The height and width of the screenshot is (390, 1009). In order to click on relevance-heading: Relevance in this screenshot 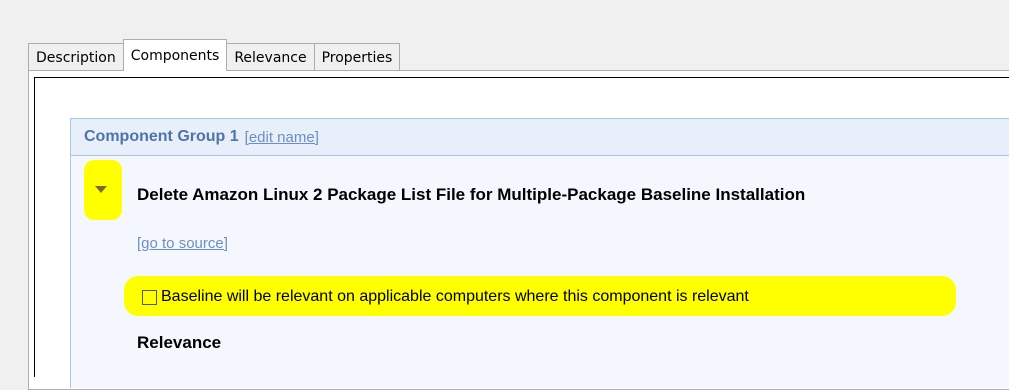, I will do `click(179, 342)`.